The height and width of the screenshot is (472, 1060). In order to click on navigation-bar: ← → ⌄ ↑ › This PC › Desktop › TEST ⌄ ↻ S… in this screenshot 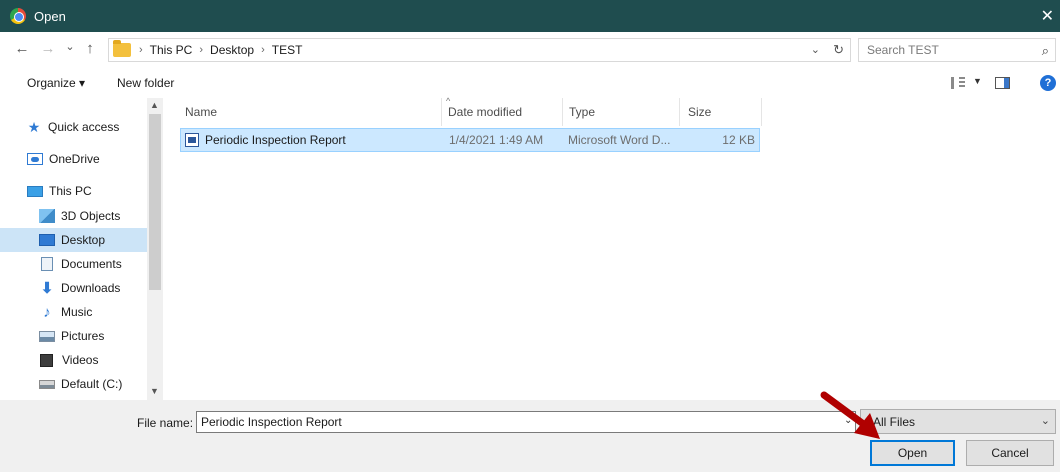, I will do `click(530, 50)`.